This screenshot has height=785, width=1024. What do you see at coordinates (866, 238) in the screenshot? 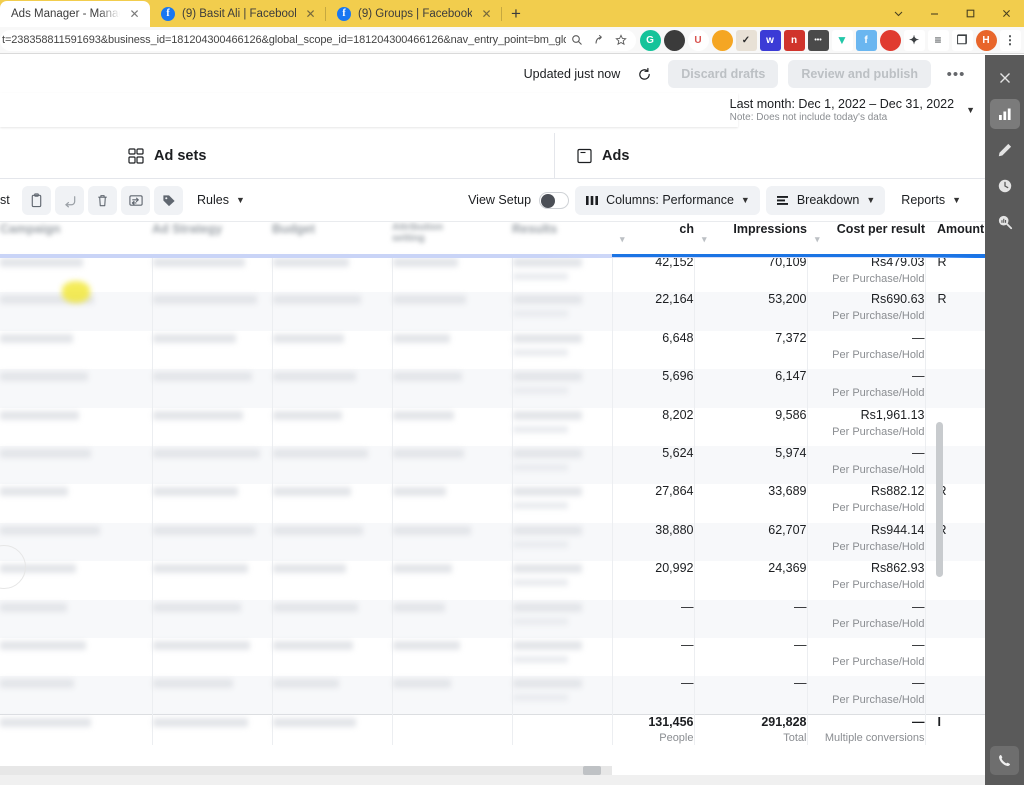
I see `column-header-cost-per-result: ▾ Cost per result` at bounding box center [866, 238].